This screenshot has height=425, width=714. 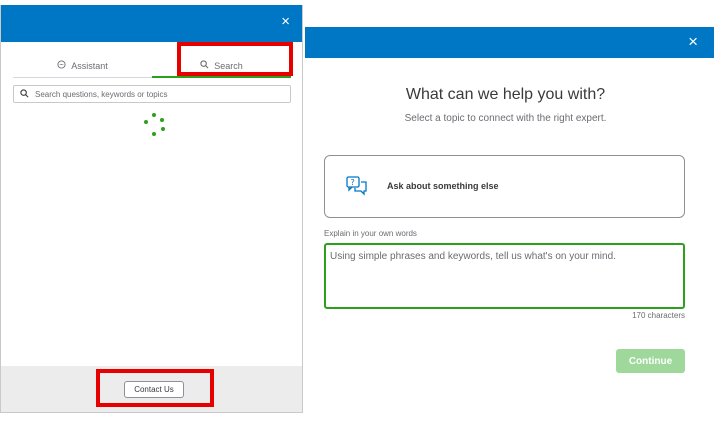 What do you see at coordinates (357, 186) in the screenshot?
I see `question-chat-icon: ?` at bounding box center [357, 186].